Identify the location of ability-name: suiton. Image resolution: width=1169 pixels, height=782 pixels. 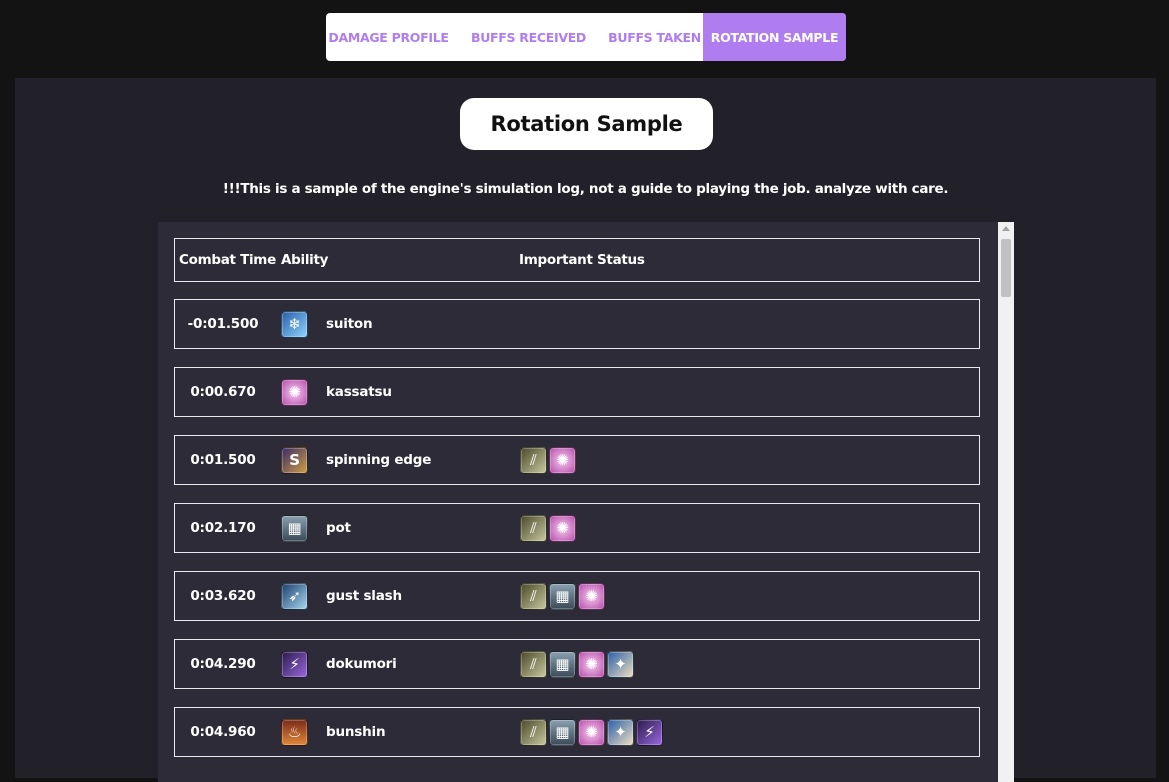
(349, 324).